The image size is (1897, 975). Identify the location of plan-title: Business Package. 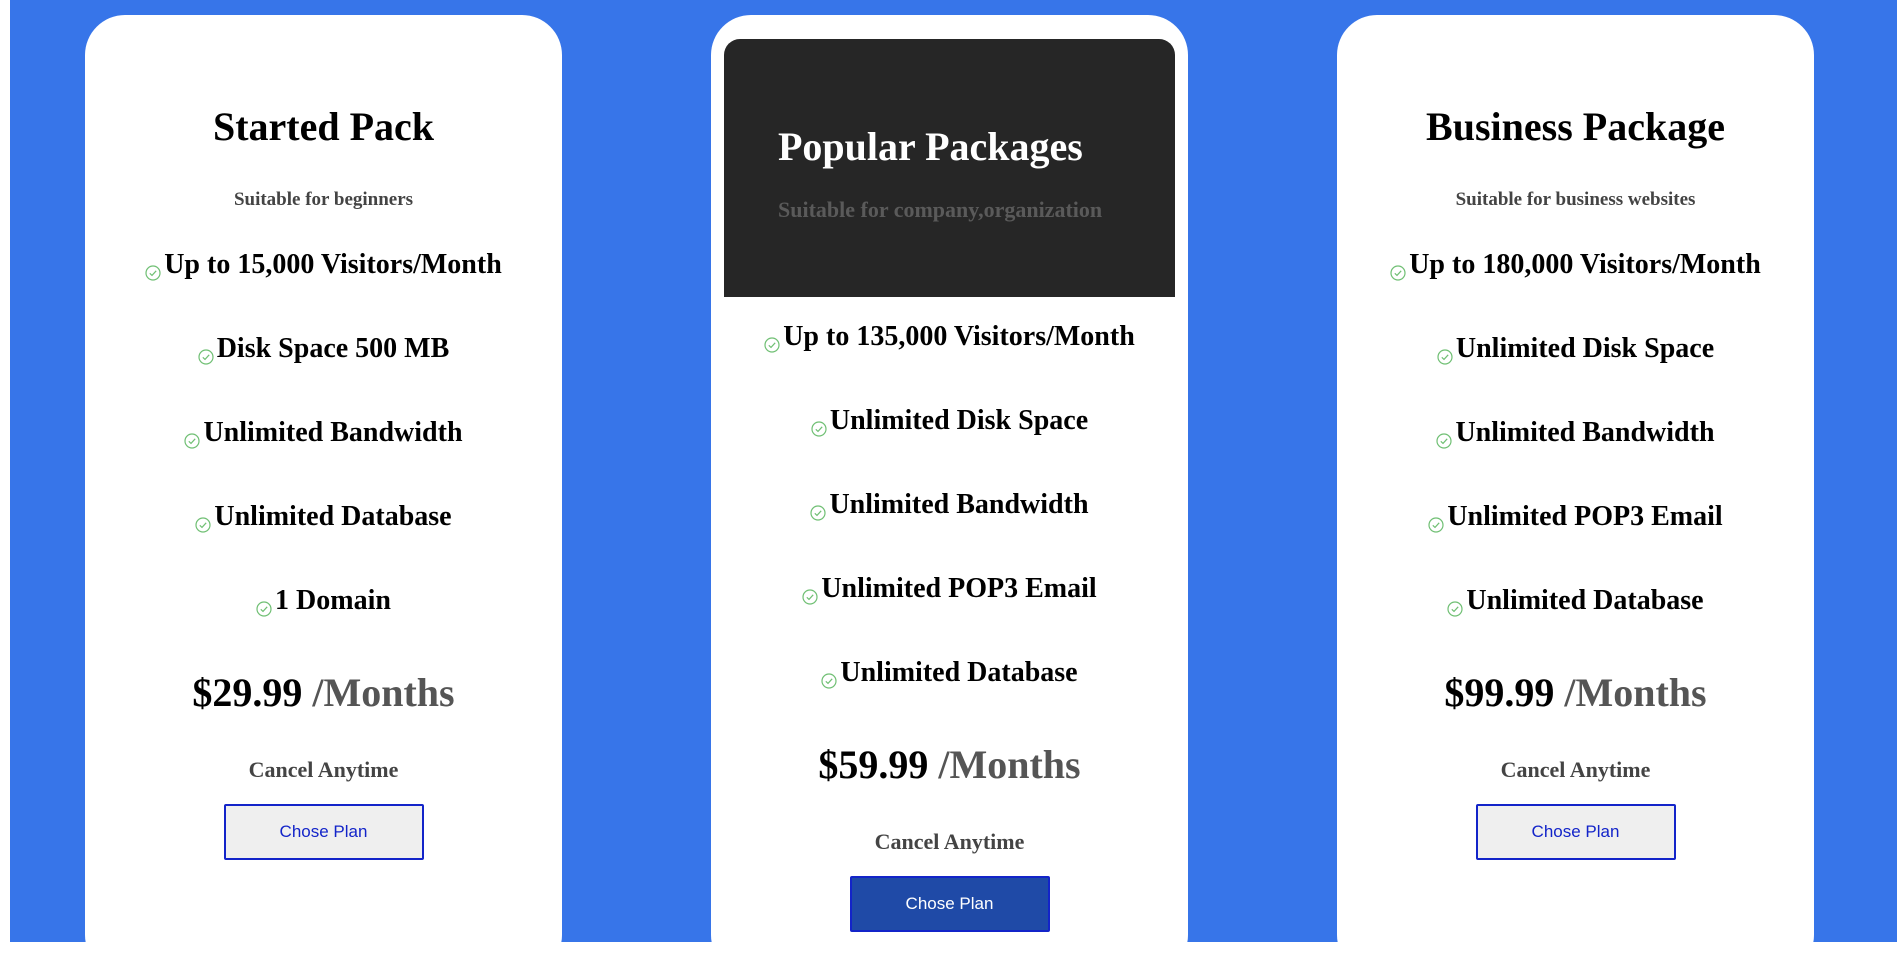
(1575, 126).